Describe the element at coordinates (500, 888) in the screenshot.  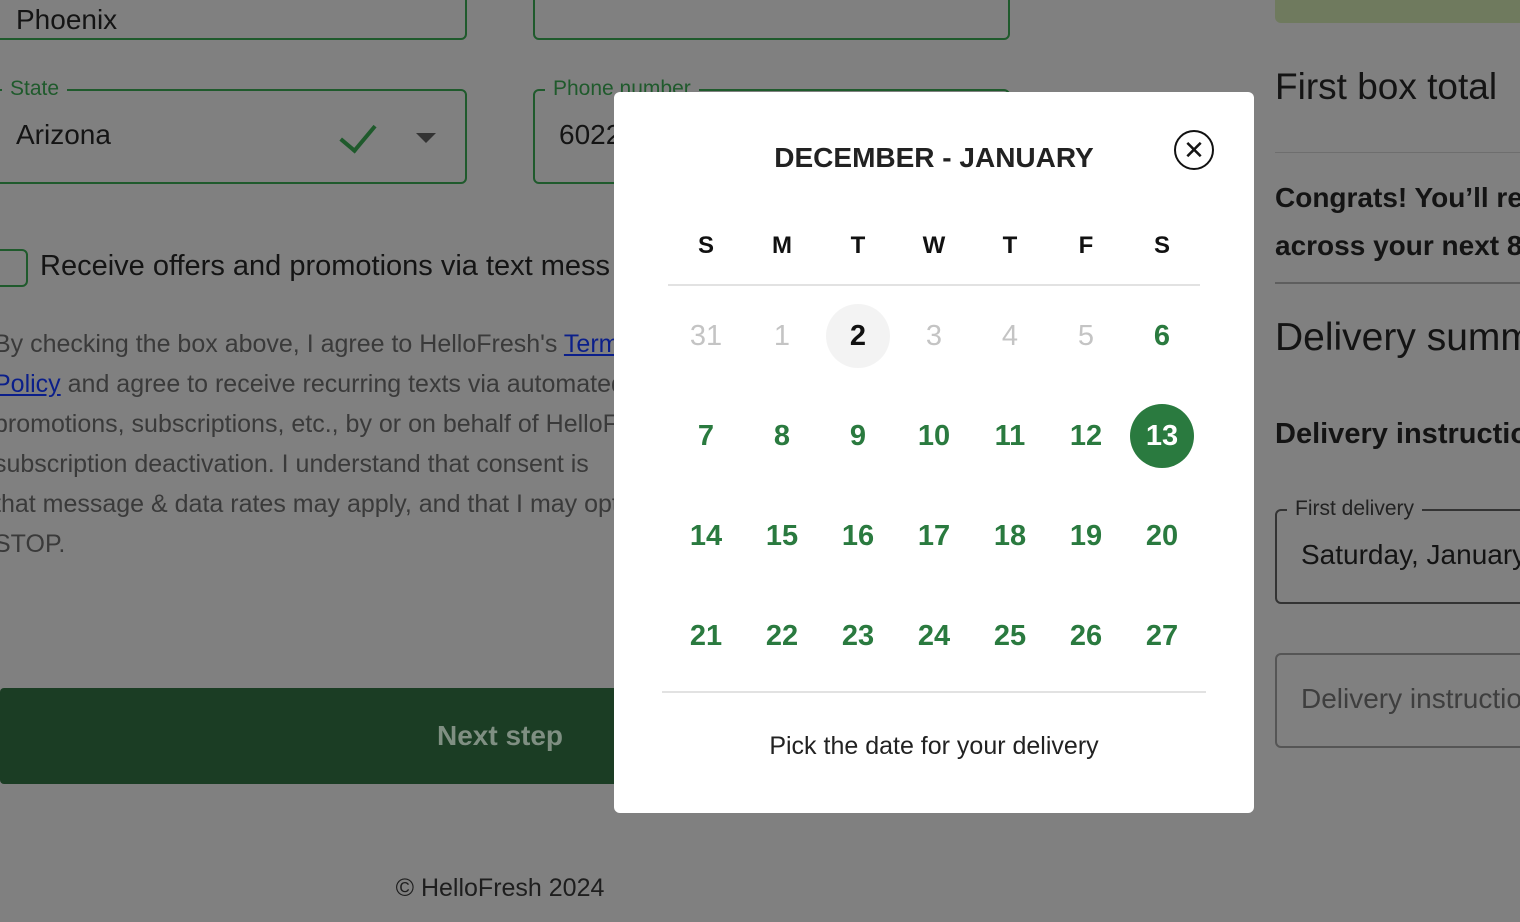
I see `copyright: © HelloFresh 2024` at that location.